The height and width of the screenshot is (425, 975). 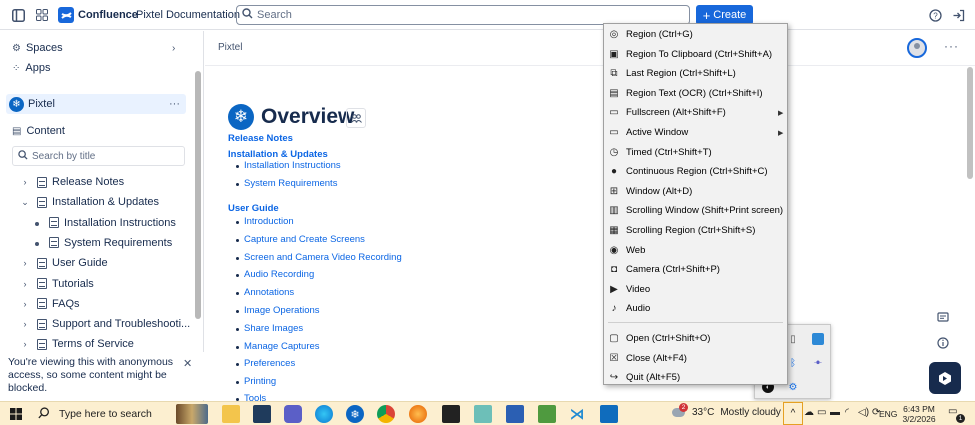 I want to click on overview-link: Tools, so click(x=255, y=397).